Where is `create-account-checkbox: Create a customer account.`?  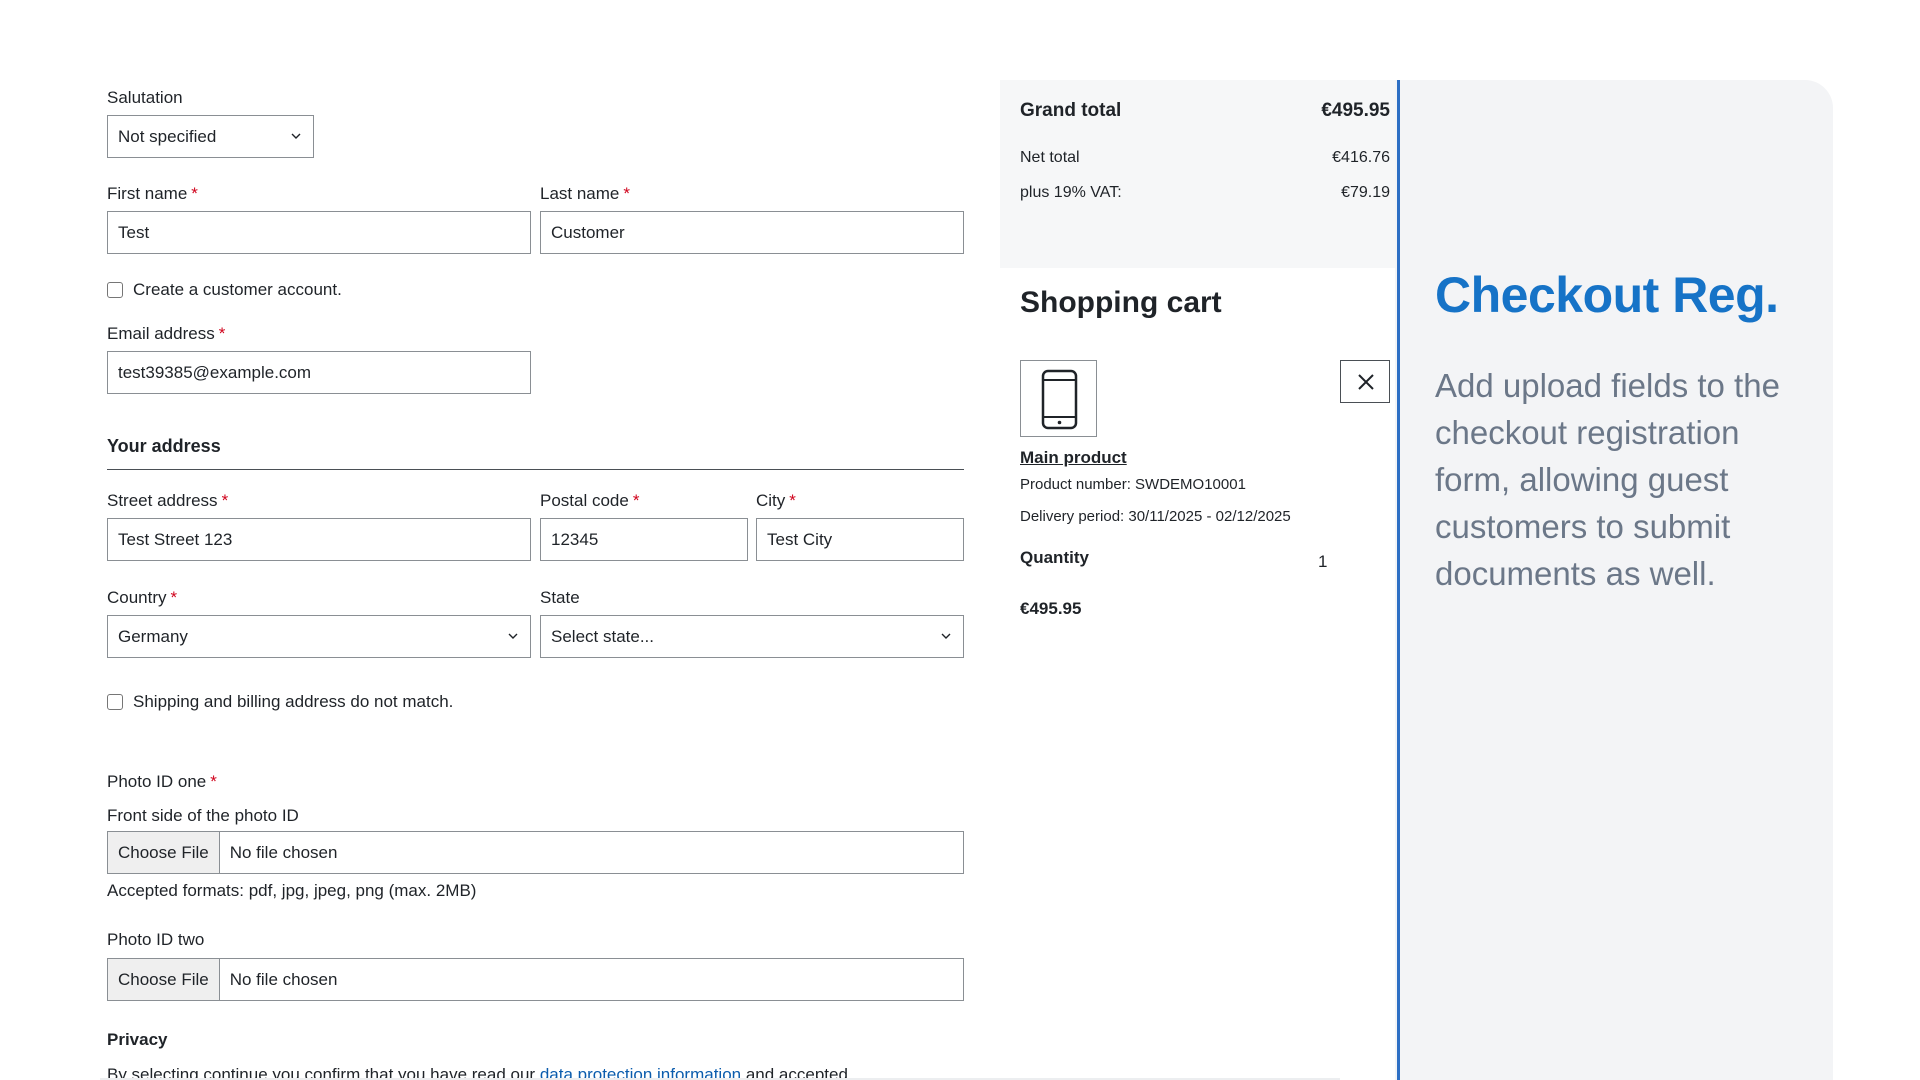 create-account-checkbox: Create a customer account. is located at coordinates (224, 290).